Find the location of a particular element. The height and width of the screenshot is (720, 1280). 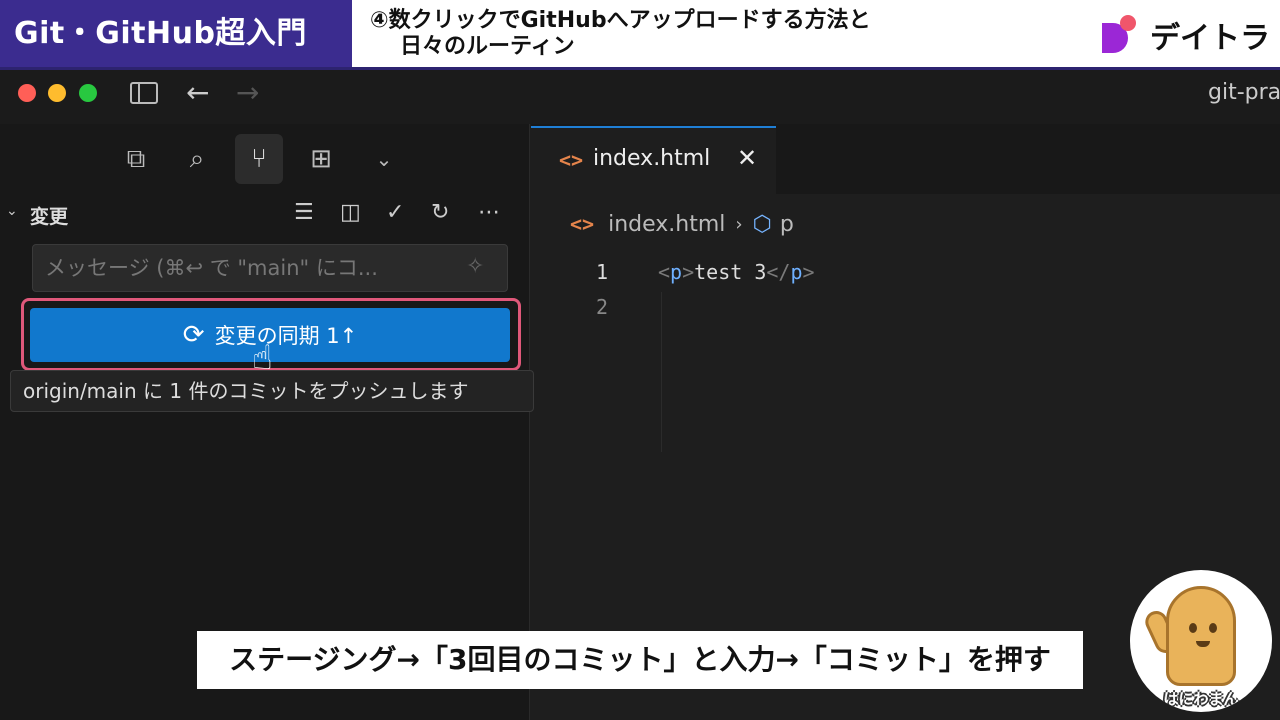

forward-arrow-icon: → is located at coordinates (247, 92).